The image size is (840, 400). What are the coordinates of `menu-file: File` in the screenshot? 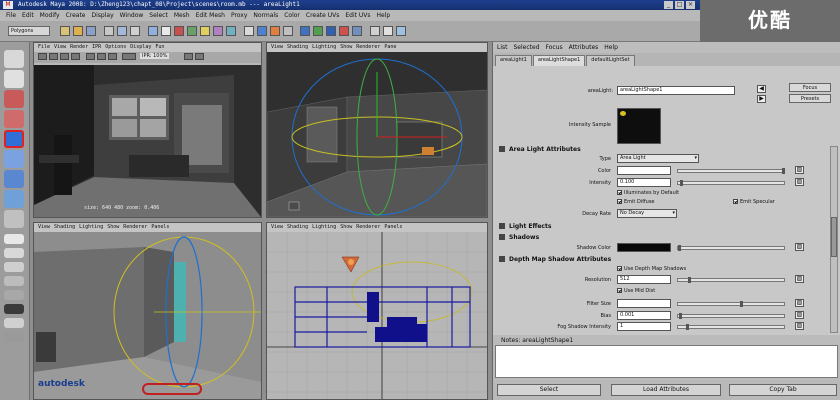 It's located at (11, 15).